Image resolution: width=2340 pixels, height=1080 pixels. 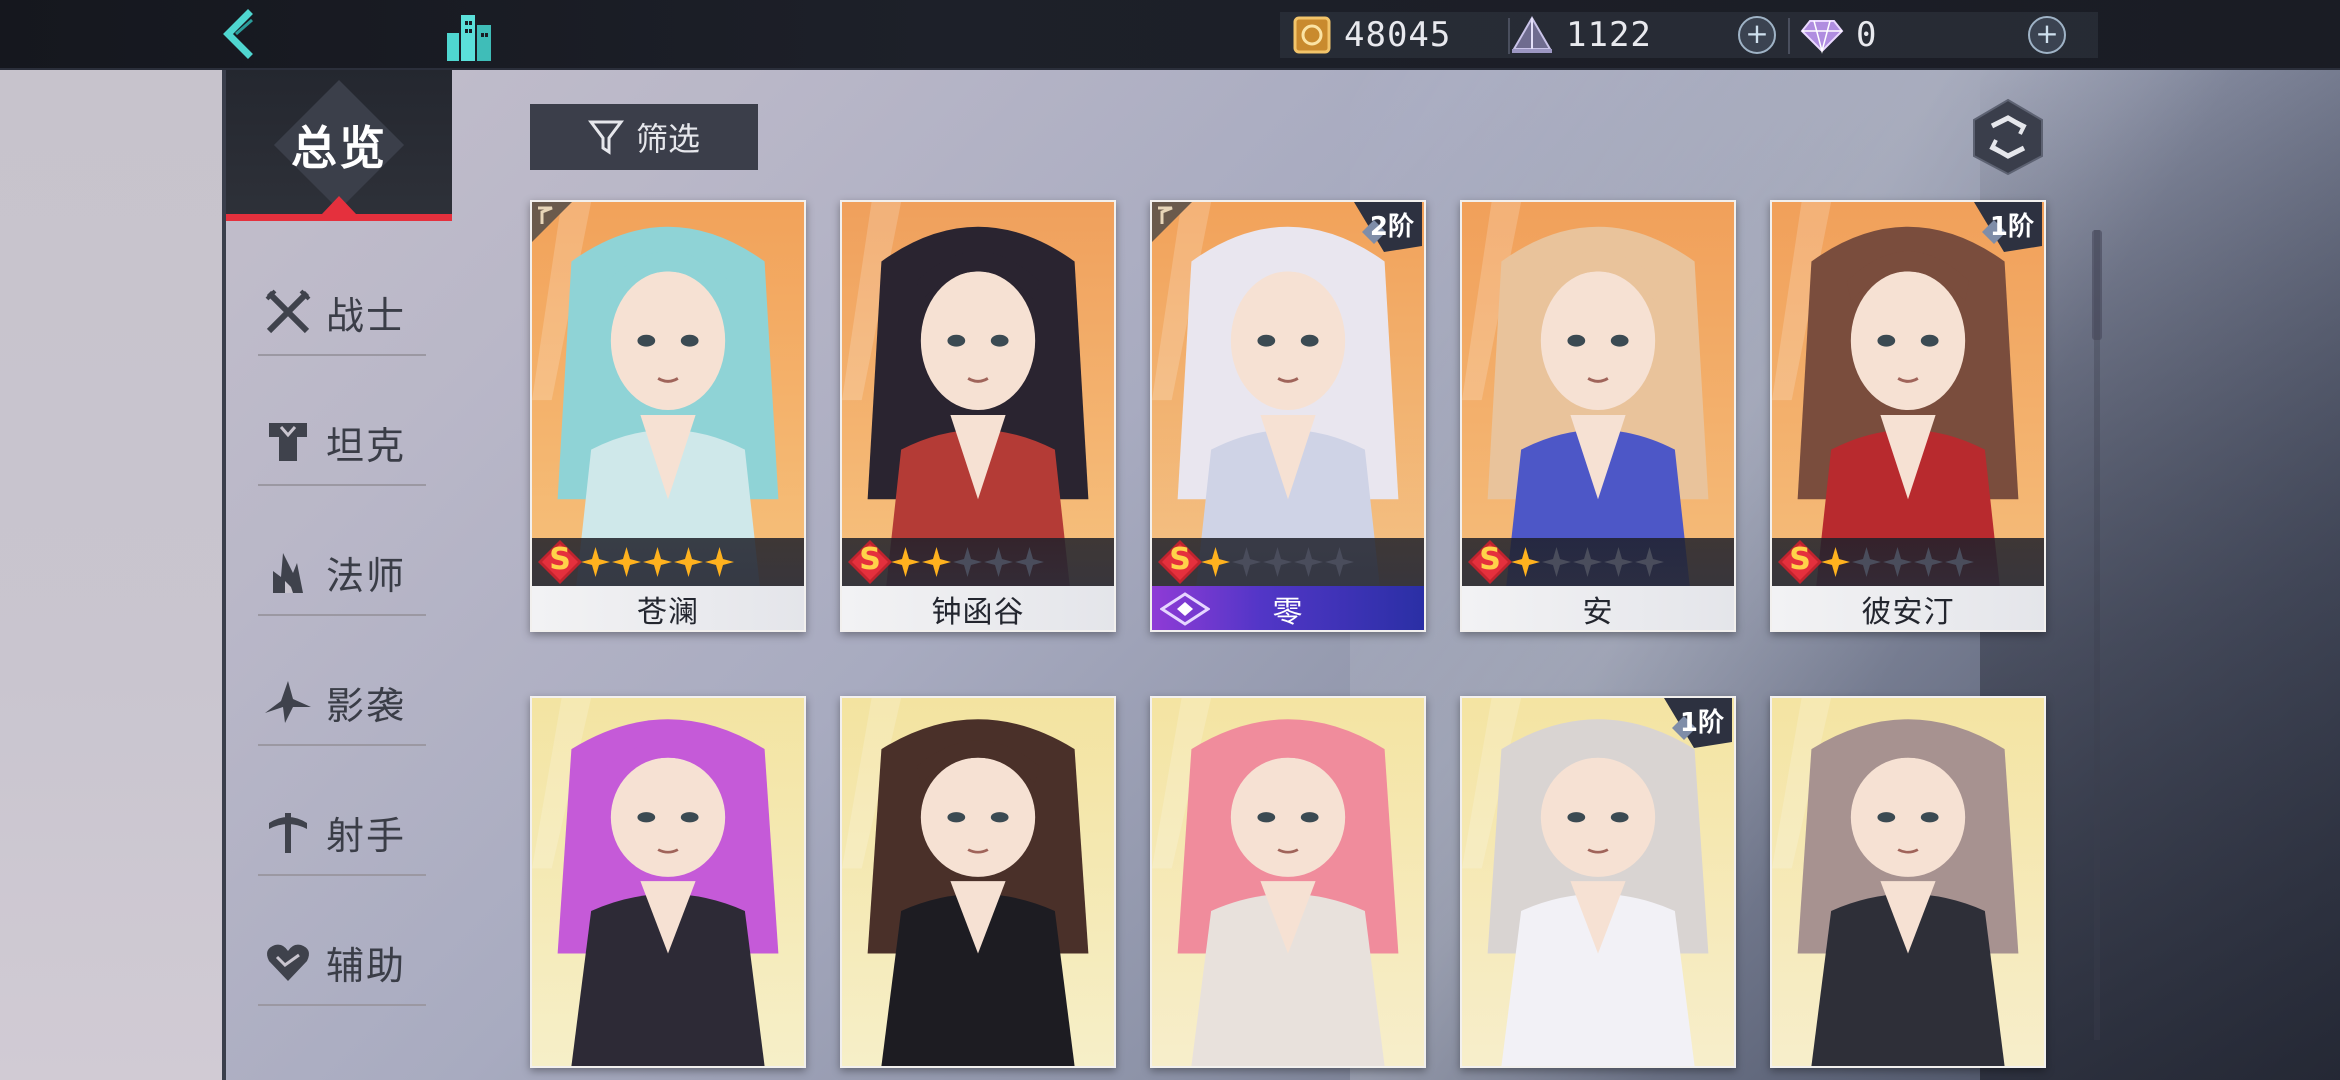 I want to click on mage-flame-icon, so click(x=288, y=572).